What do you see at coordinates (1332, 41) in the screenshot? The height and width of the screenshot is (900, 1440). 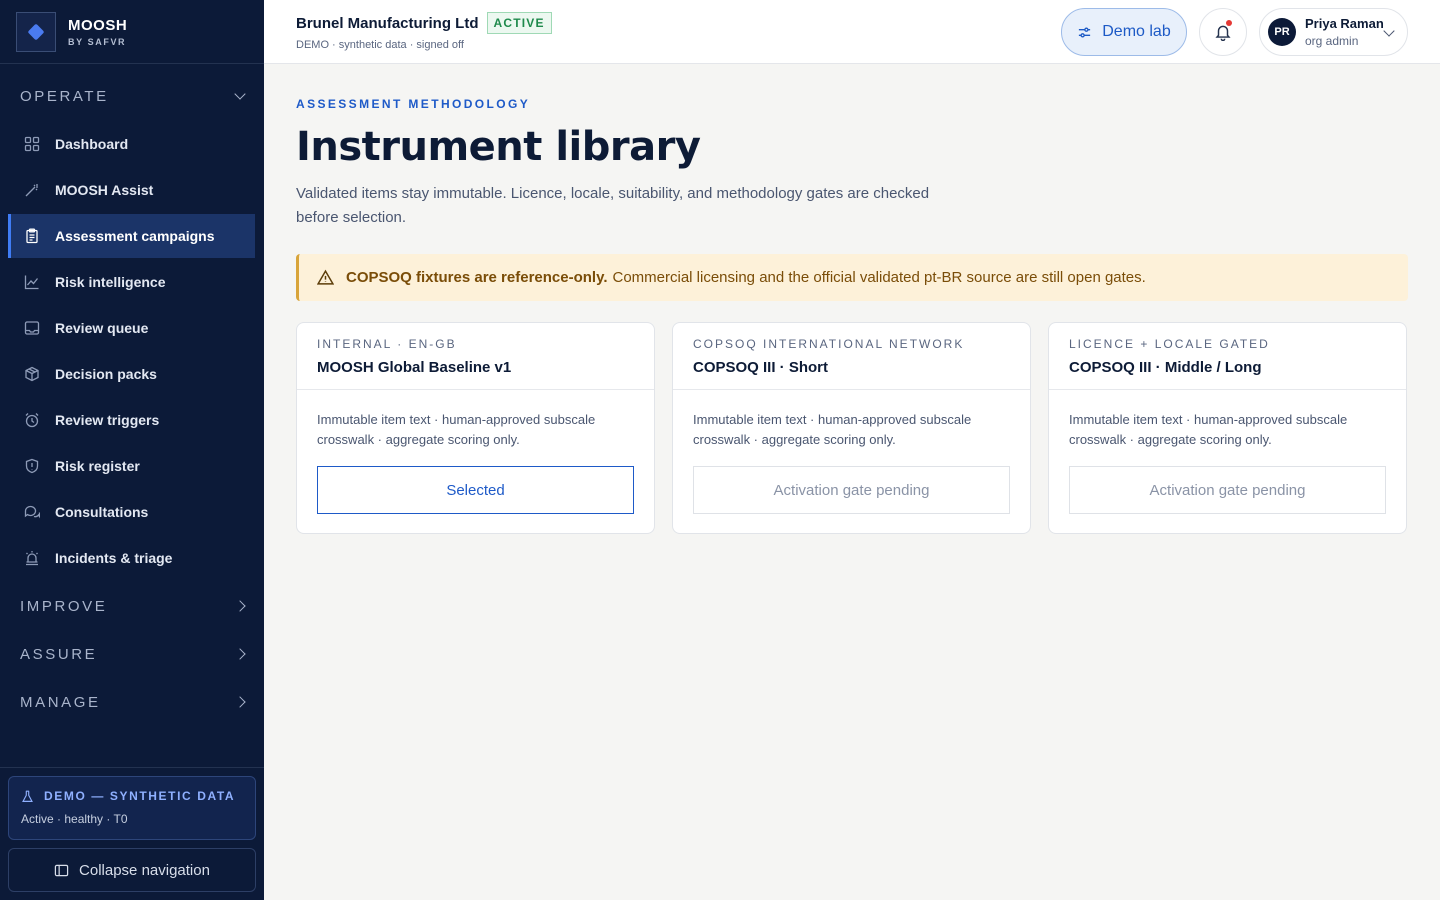 I see `user-role: org admin` at bounding box center [1332, 41].